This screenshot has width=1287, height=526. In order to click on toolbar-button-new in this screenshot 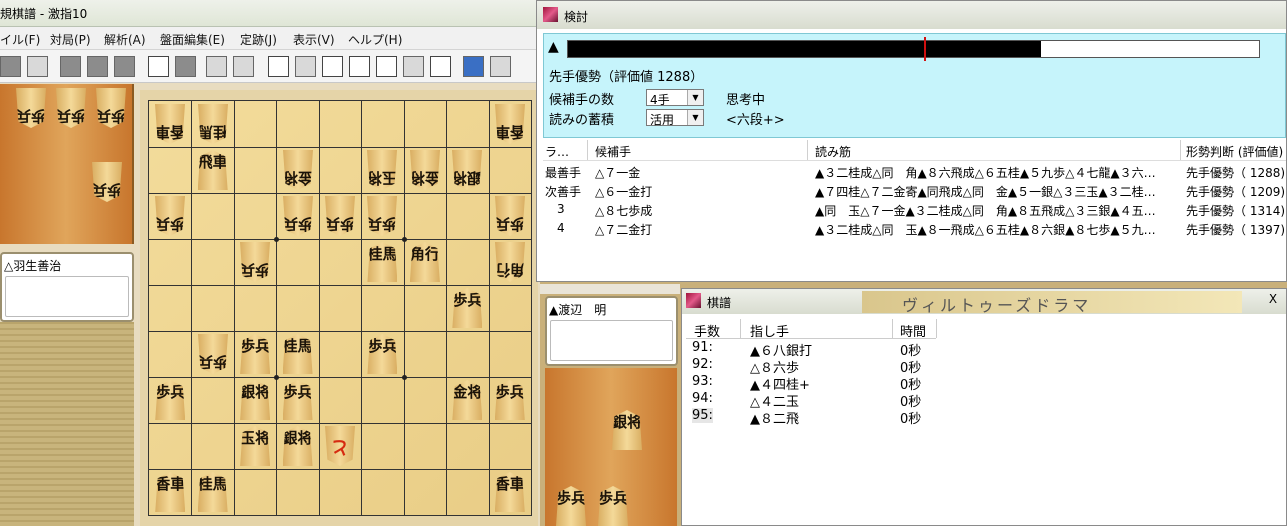, I will do `click(10, 66)`.